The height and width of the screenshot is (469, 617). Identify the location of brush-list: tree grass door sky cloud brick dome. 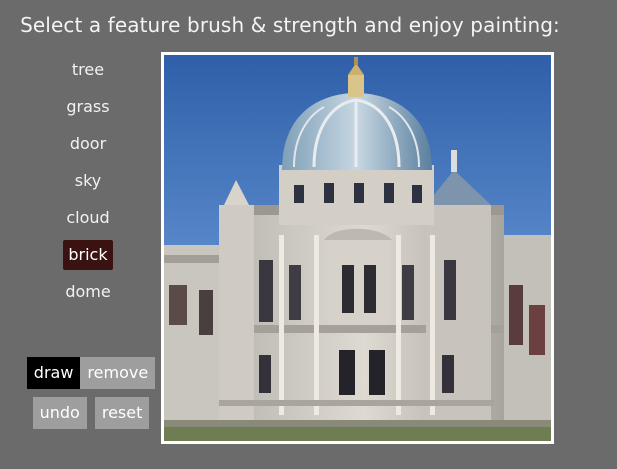
(88, 184).